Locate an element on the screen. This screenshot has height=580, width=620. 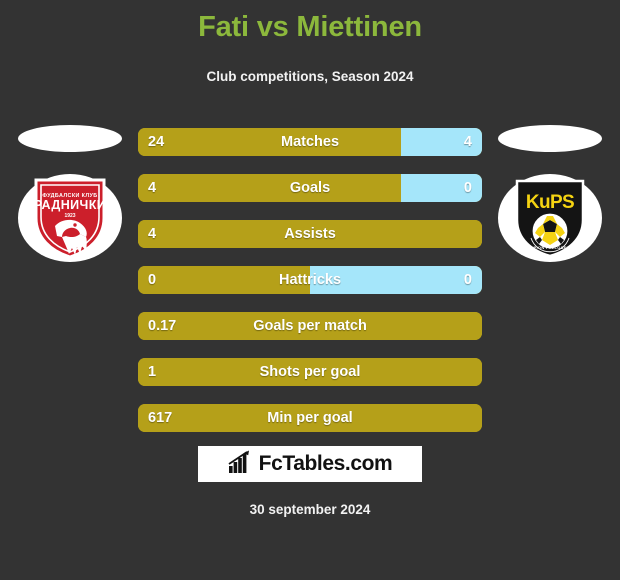
stat-label: Goals is located at coordinates (310, 188).